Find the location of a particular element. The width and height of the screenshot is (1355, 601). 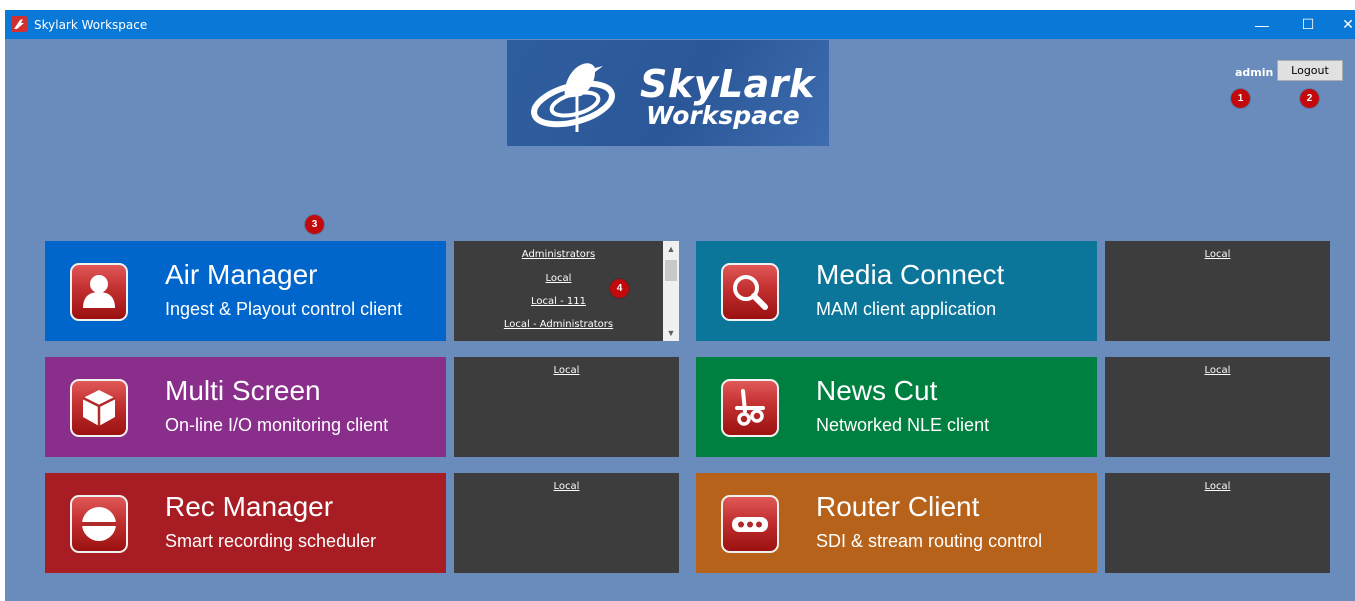

window-title: Skylark Workspace is located at coordinates (91, 25).